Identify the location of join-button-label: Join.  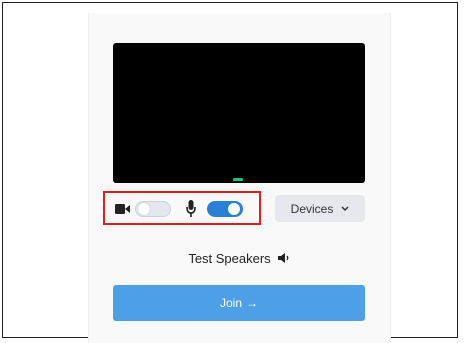
(230, 303).